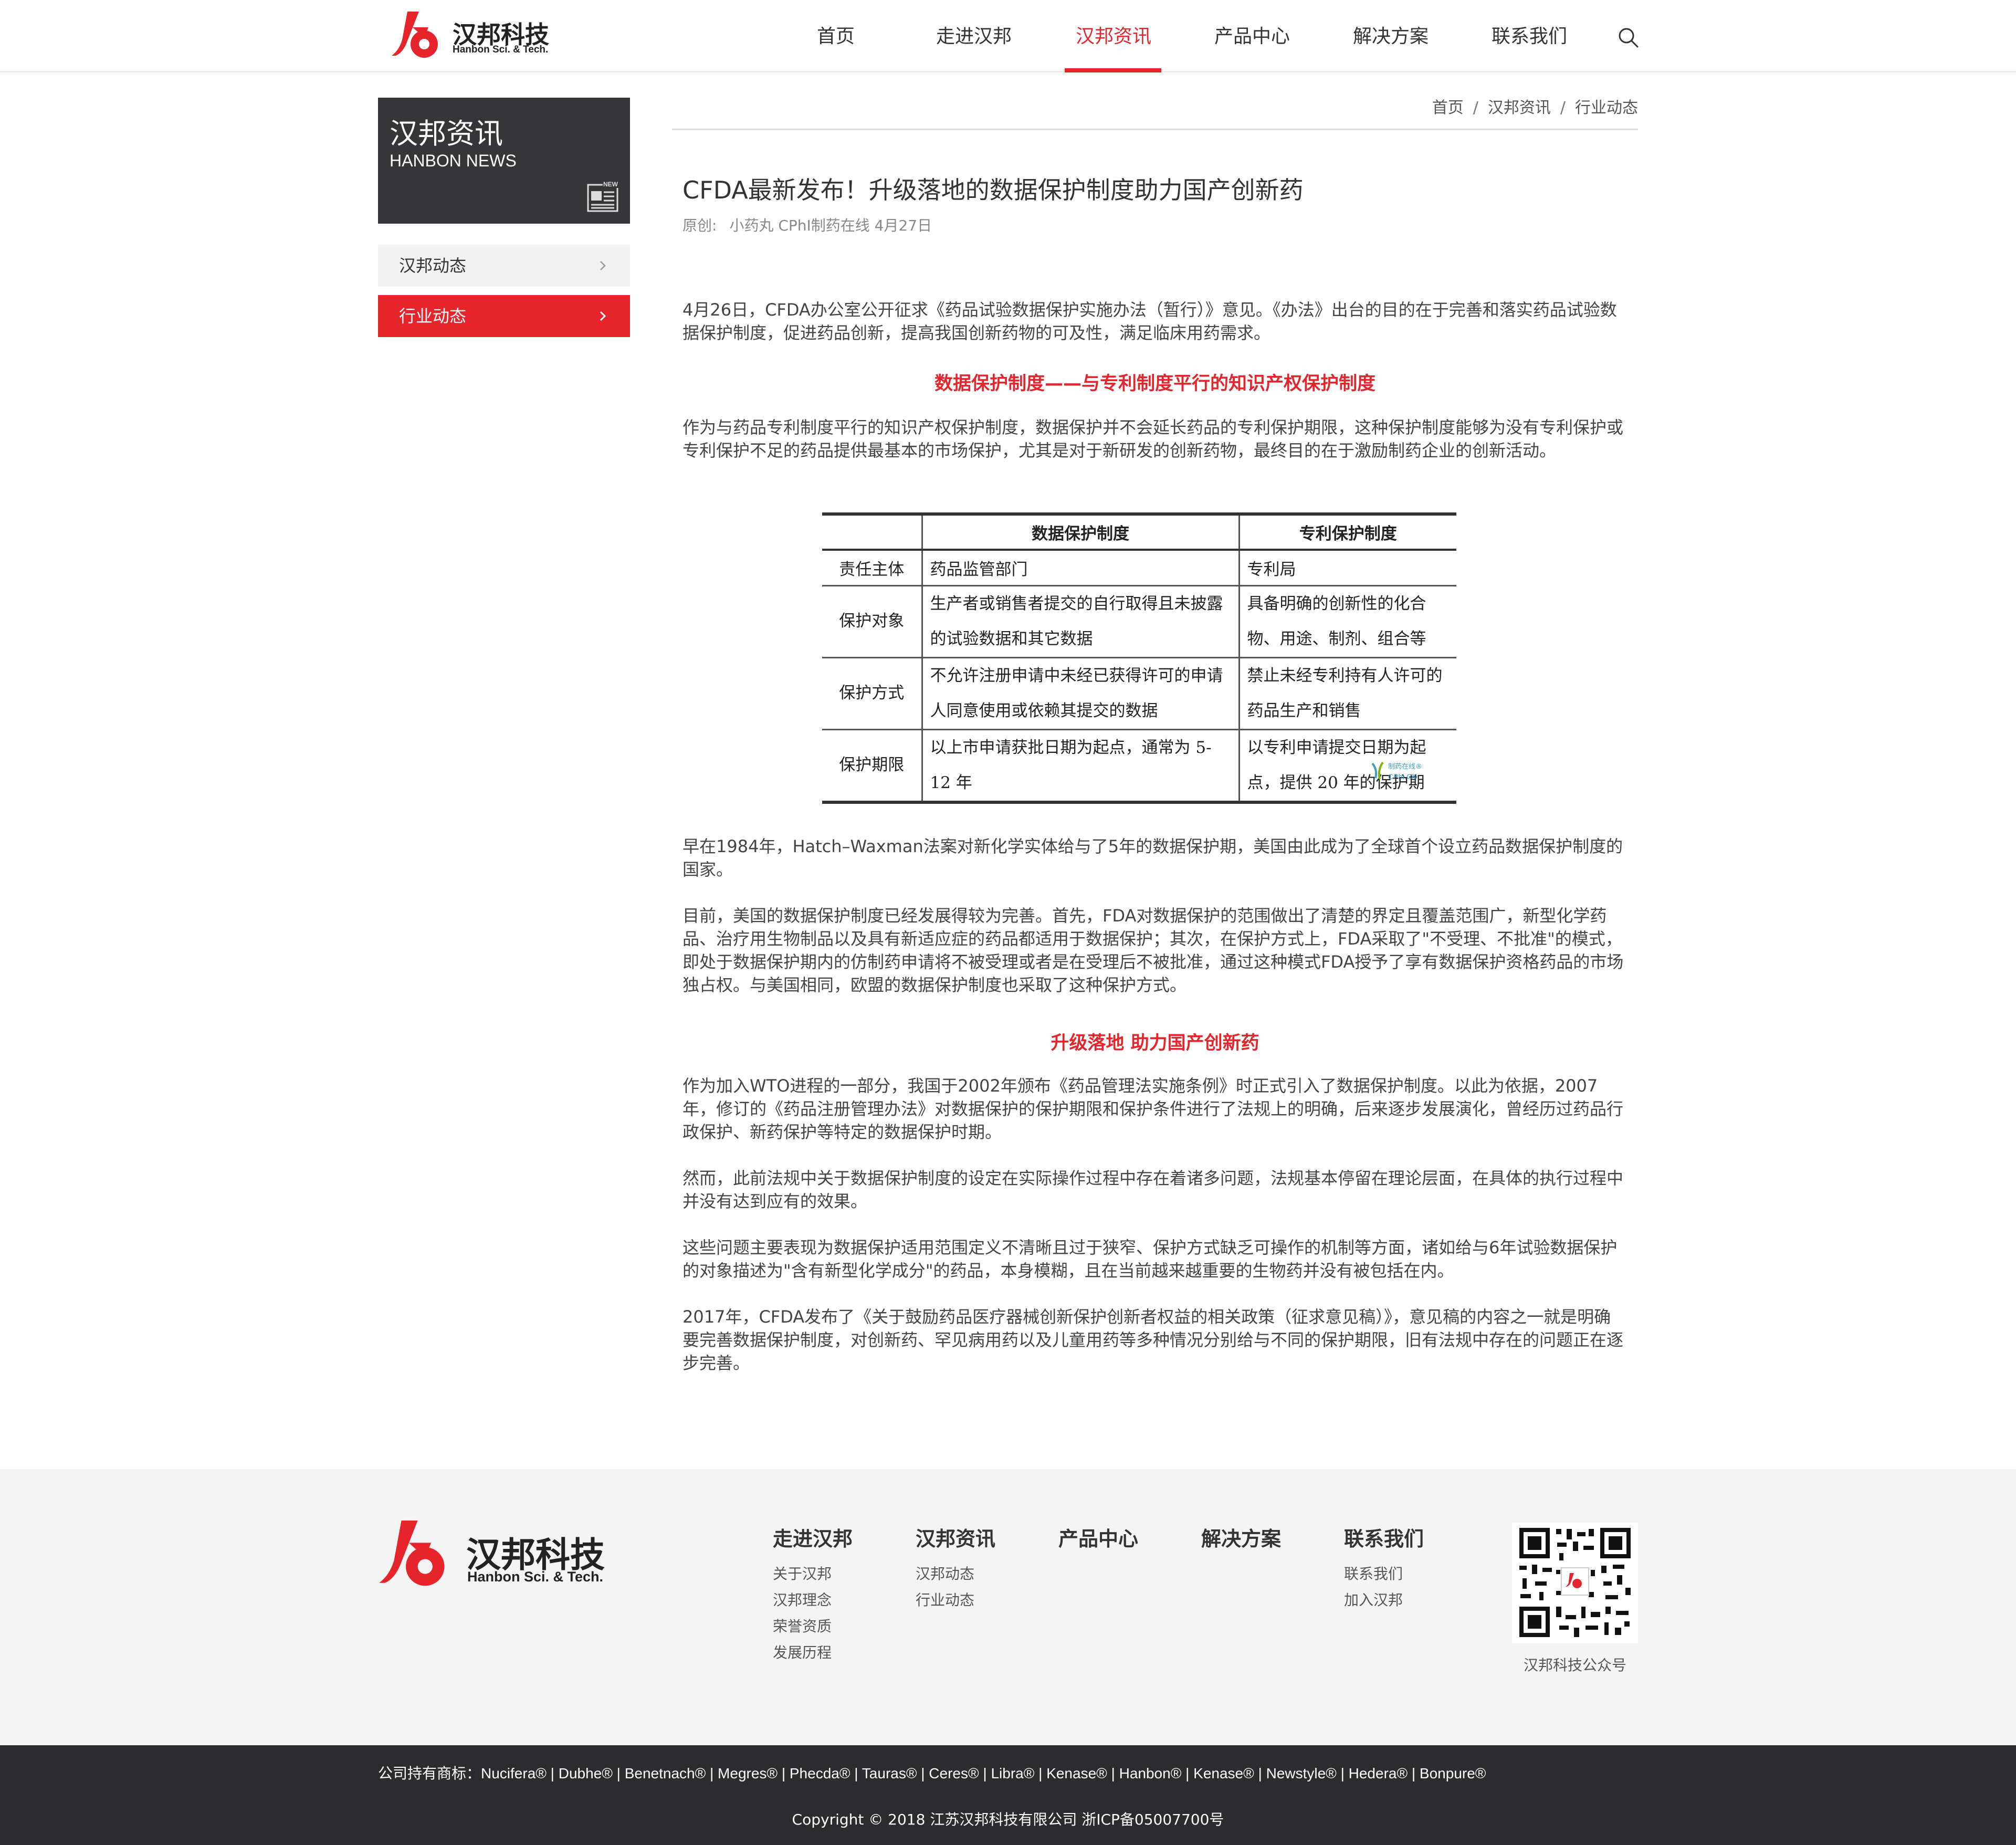  I want to click on table-header-data: 数据保护制度, so click(1080, 531).